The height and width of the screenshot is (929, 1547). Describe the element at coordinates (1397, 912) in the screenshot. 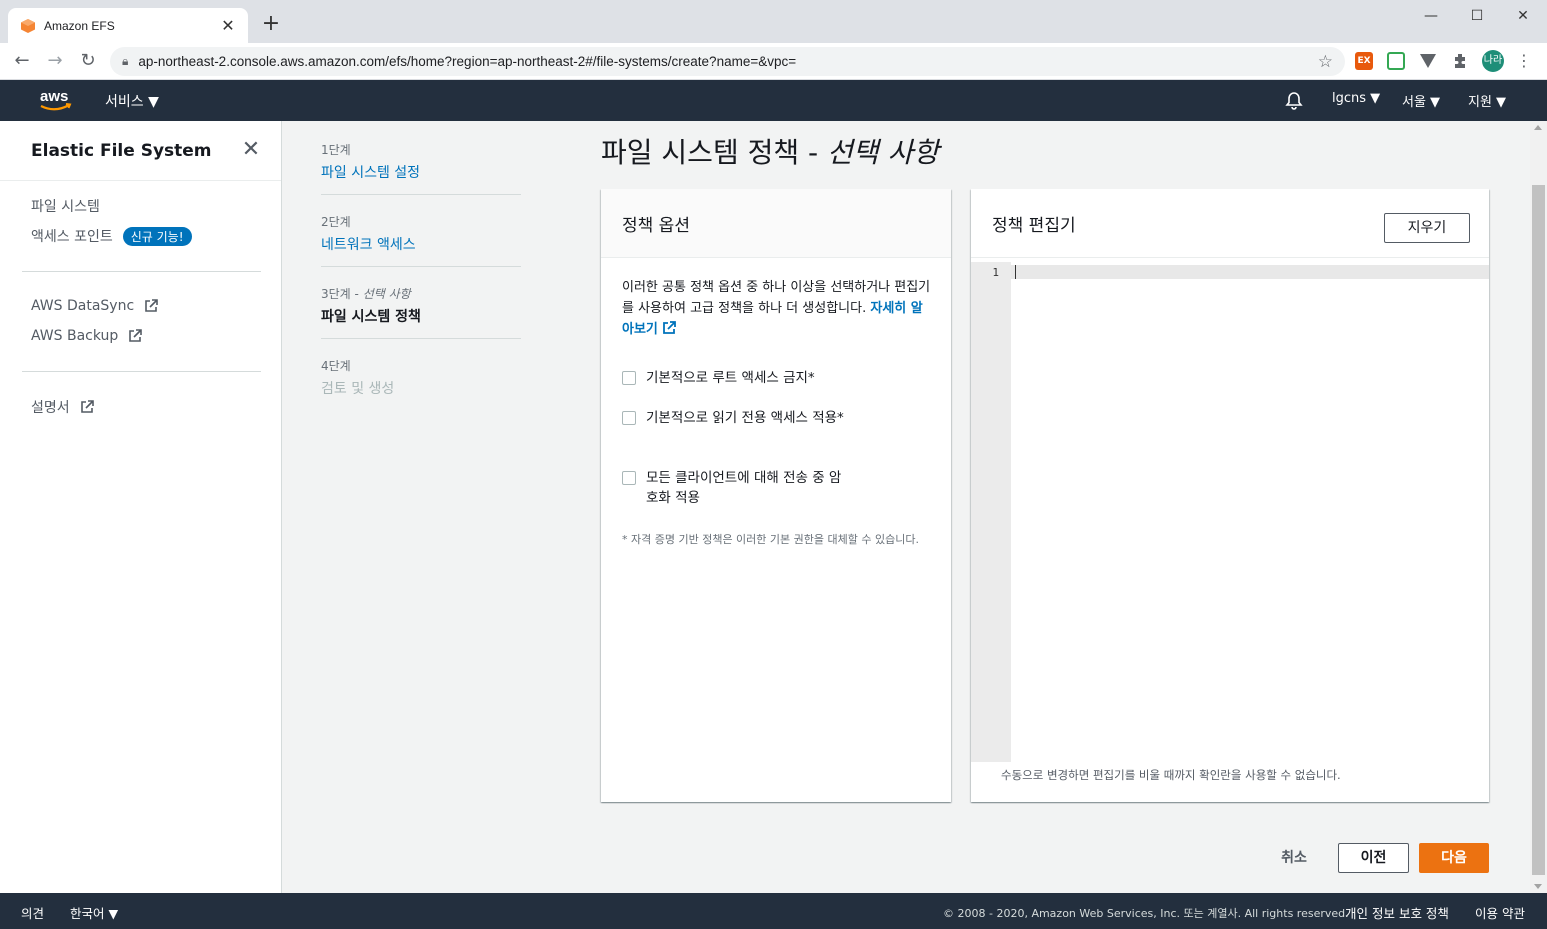

I see `privacy-policy-link: 개인 정보 보호 정책` at that location.